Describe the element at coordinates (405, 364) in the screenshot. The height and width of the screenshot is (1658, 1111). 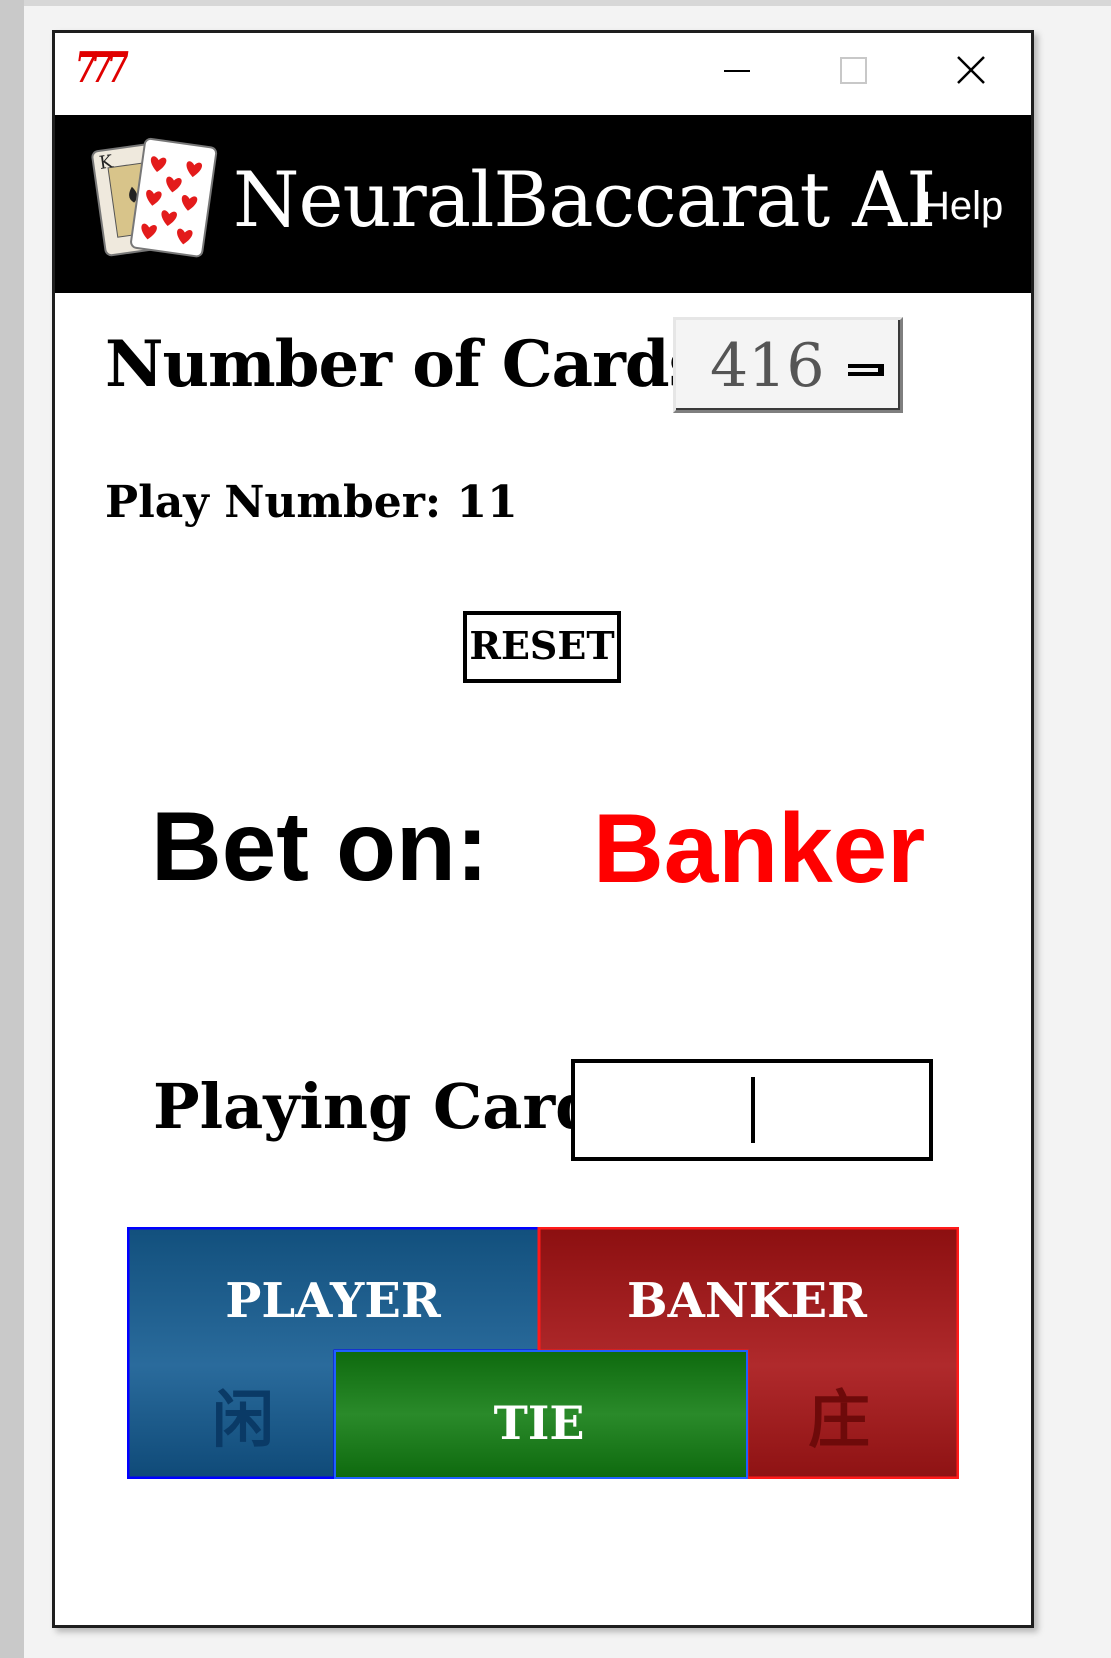
I see `number-of-cards-label: Number of Cards` at that location.